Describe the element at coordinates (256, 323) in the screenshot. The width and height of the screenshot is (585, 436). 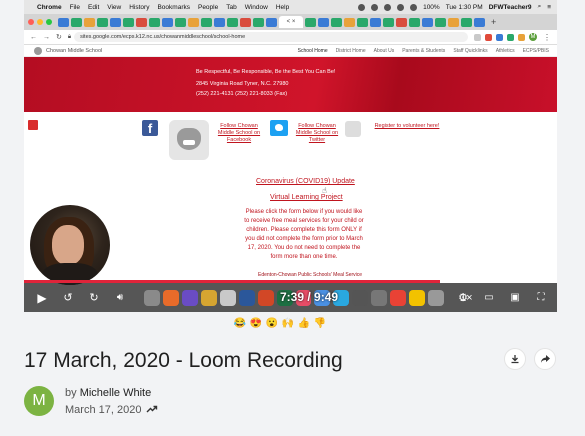
I see `reaction-heart-eyes-icon: 😍` at that location.